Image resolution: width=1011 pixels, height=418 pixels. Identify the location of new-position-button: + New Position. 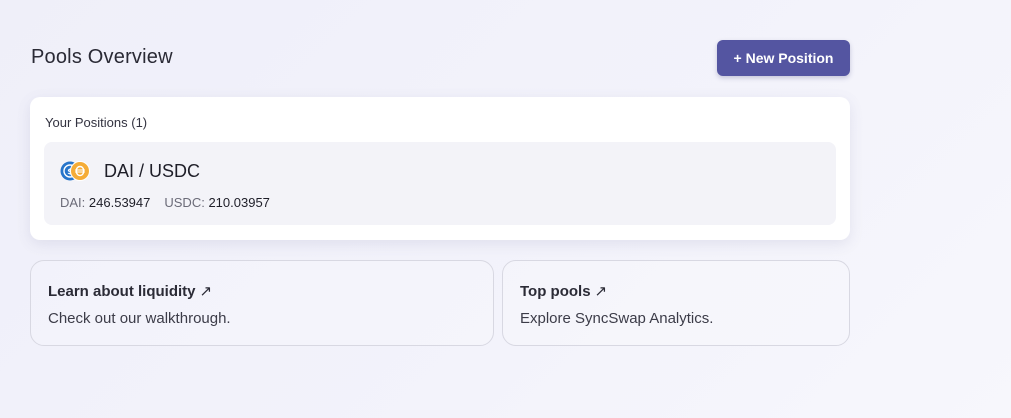
(783, 58).